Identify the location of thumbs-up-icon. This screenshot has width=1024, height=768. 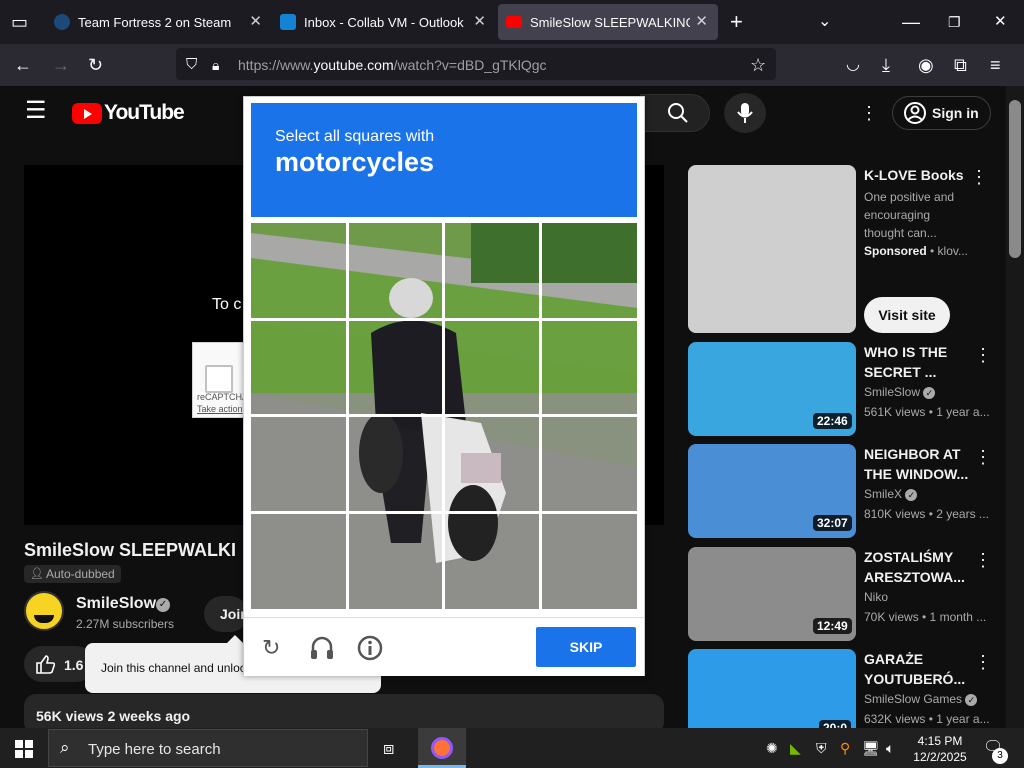
(46, 664).